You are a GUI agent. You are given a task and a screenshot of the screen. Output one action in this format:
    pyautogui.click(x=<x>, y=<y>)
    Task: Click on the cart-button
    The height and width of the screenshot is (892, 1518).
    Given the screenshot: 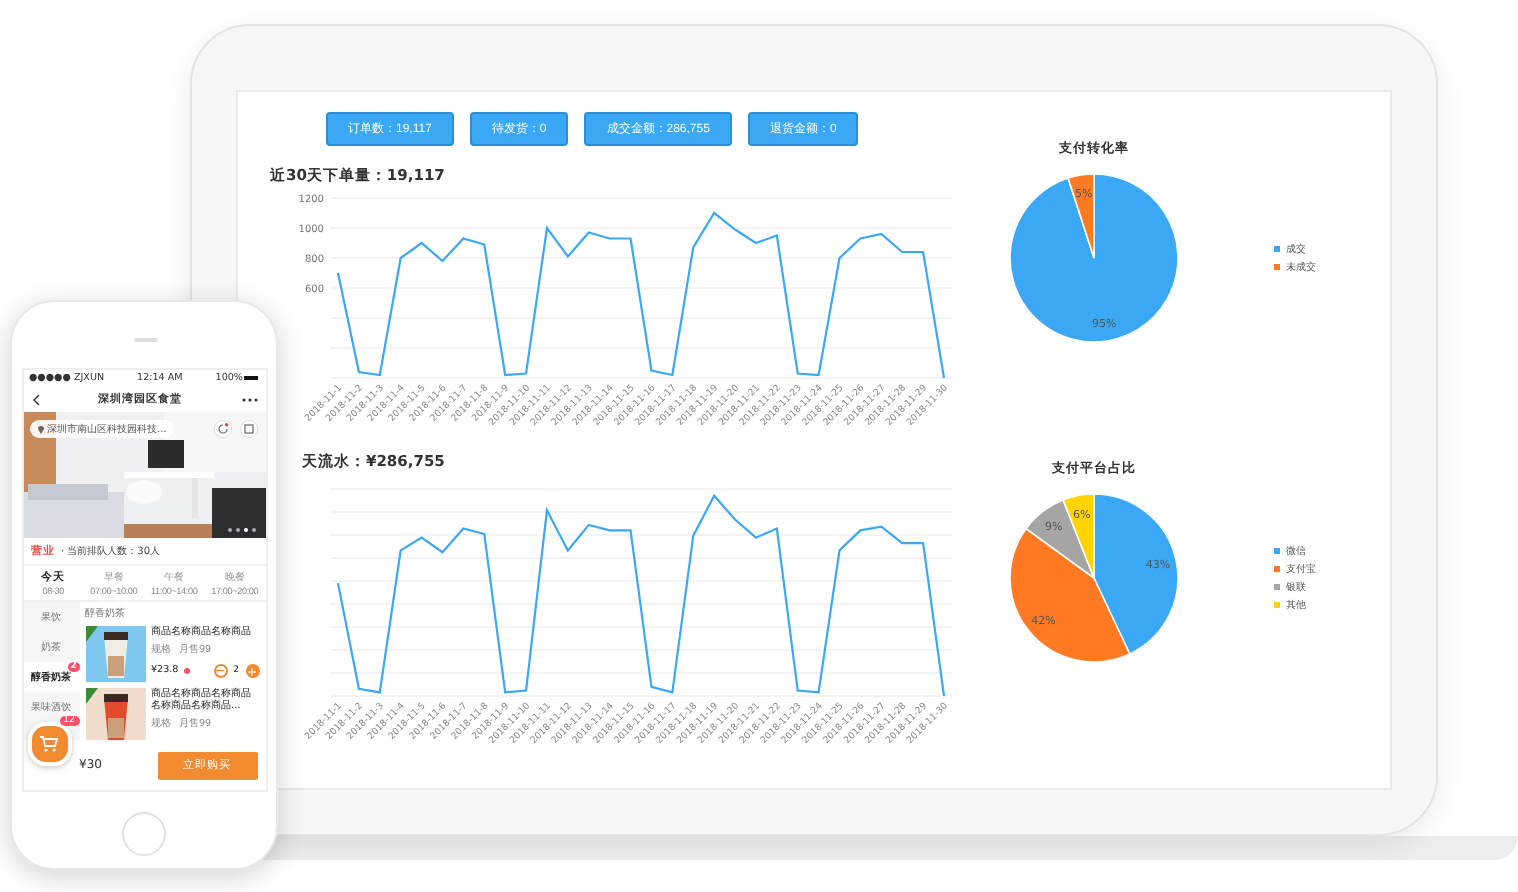 What is the action you would take?
    pyautogui.click(x=49, y=744)
    